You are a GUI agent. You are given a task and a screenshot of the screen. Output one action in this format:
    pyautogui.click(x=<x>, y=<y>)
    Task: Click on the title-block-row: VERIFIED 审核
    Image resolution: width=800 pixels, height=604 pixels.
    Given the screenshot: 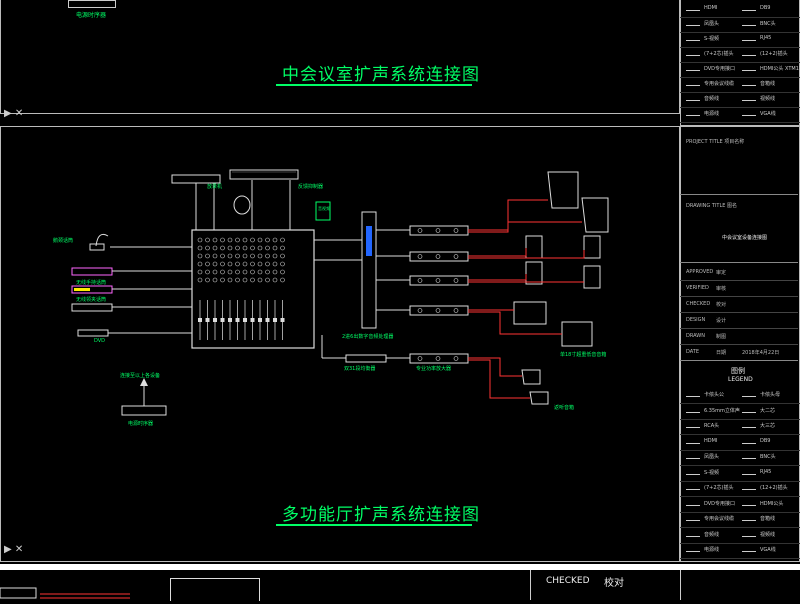 What is the action you would take?
    pyautogui.click(x=739, y=288)
    